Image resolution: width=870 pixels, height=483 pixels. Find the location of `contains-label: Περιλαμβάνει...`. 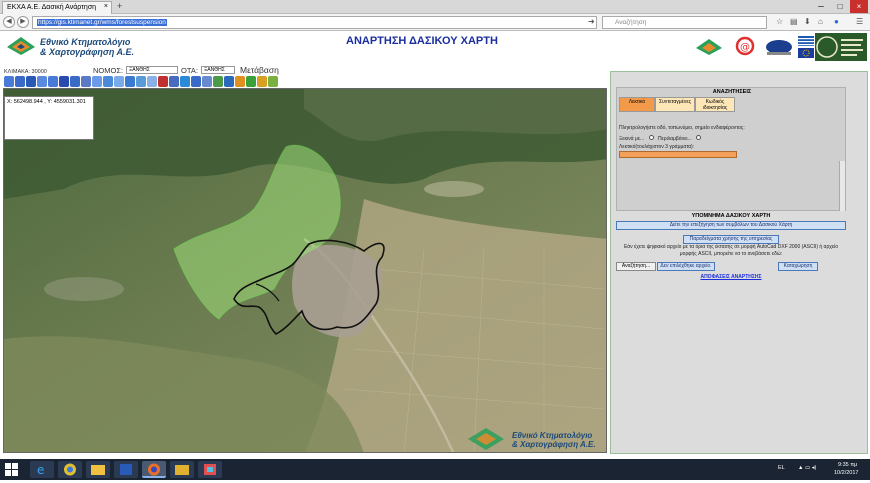

contains-label: Περιλαμβάνει... is located at coordinates (674, 139).